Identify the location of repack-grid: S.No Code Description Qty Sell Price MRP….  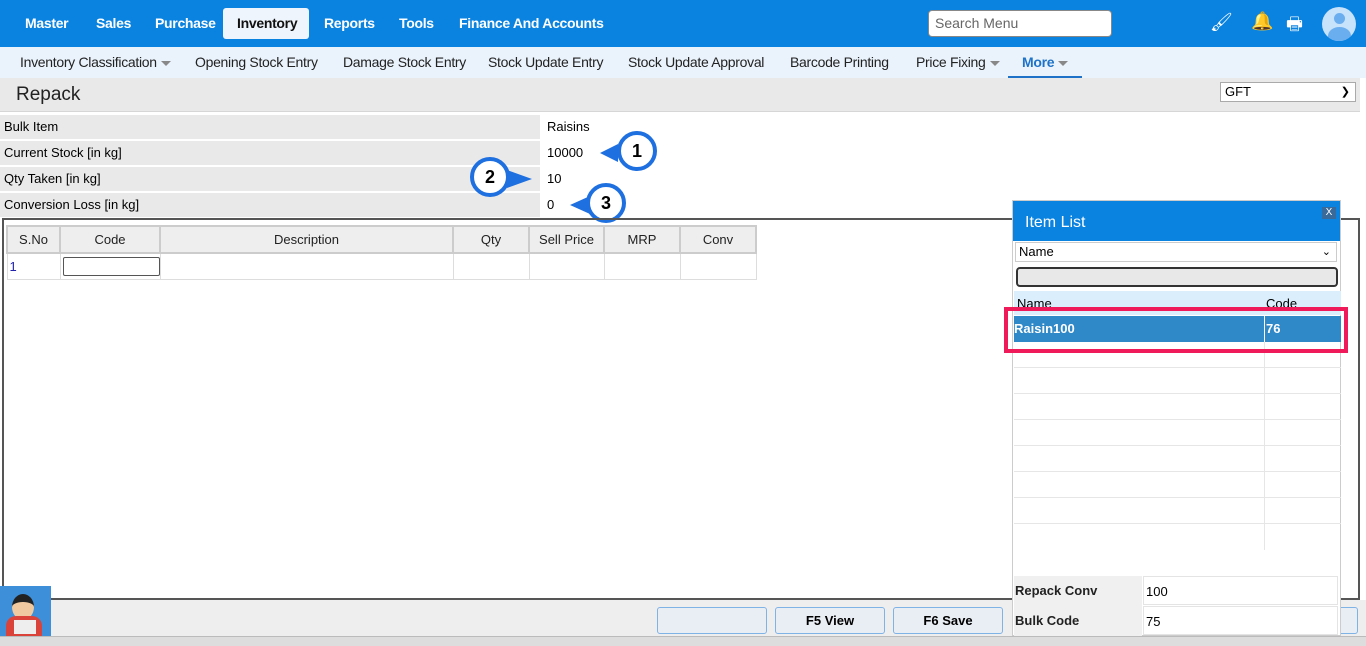
(381, 252).